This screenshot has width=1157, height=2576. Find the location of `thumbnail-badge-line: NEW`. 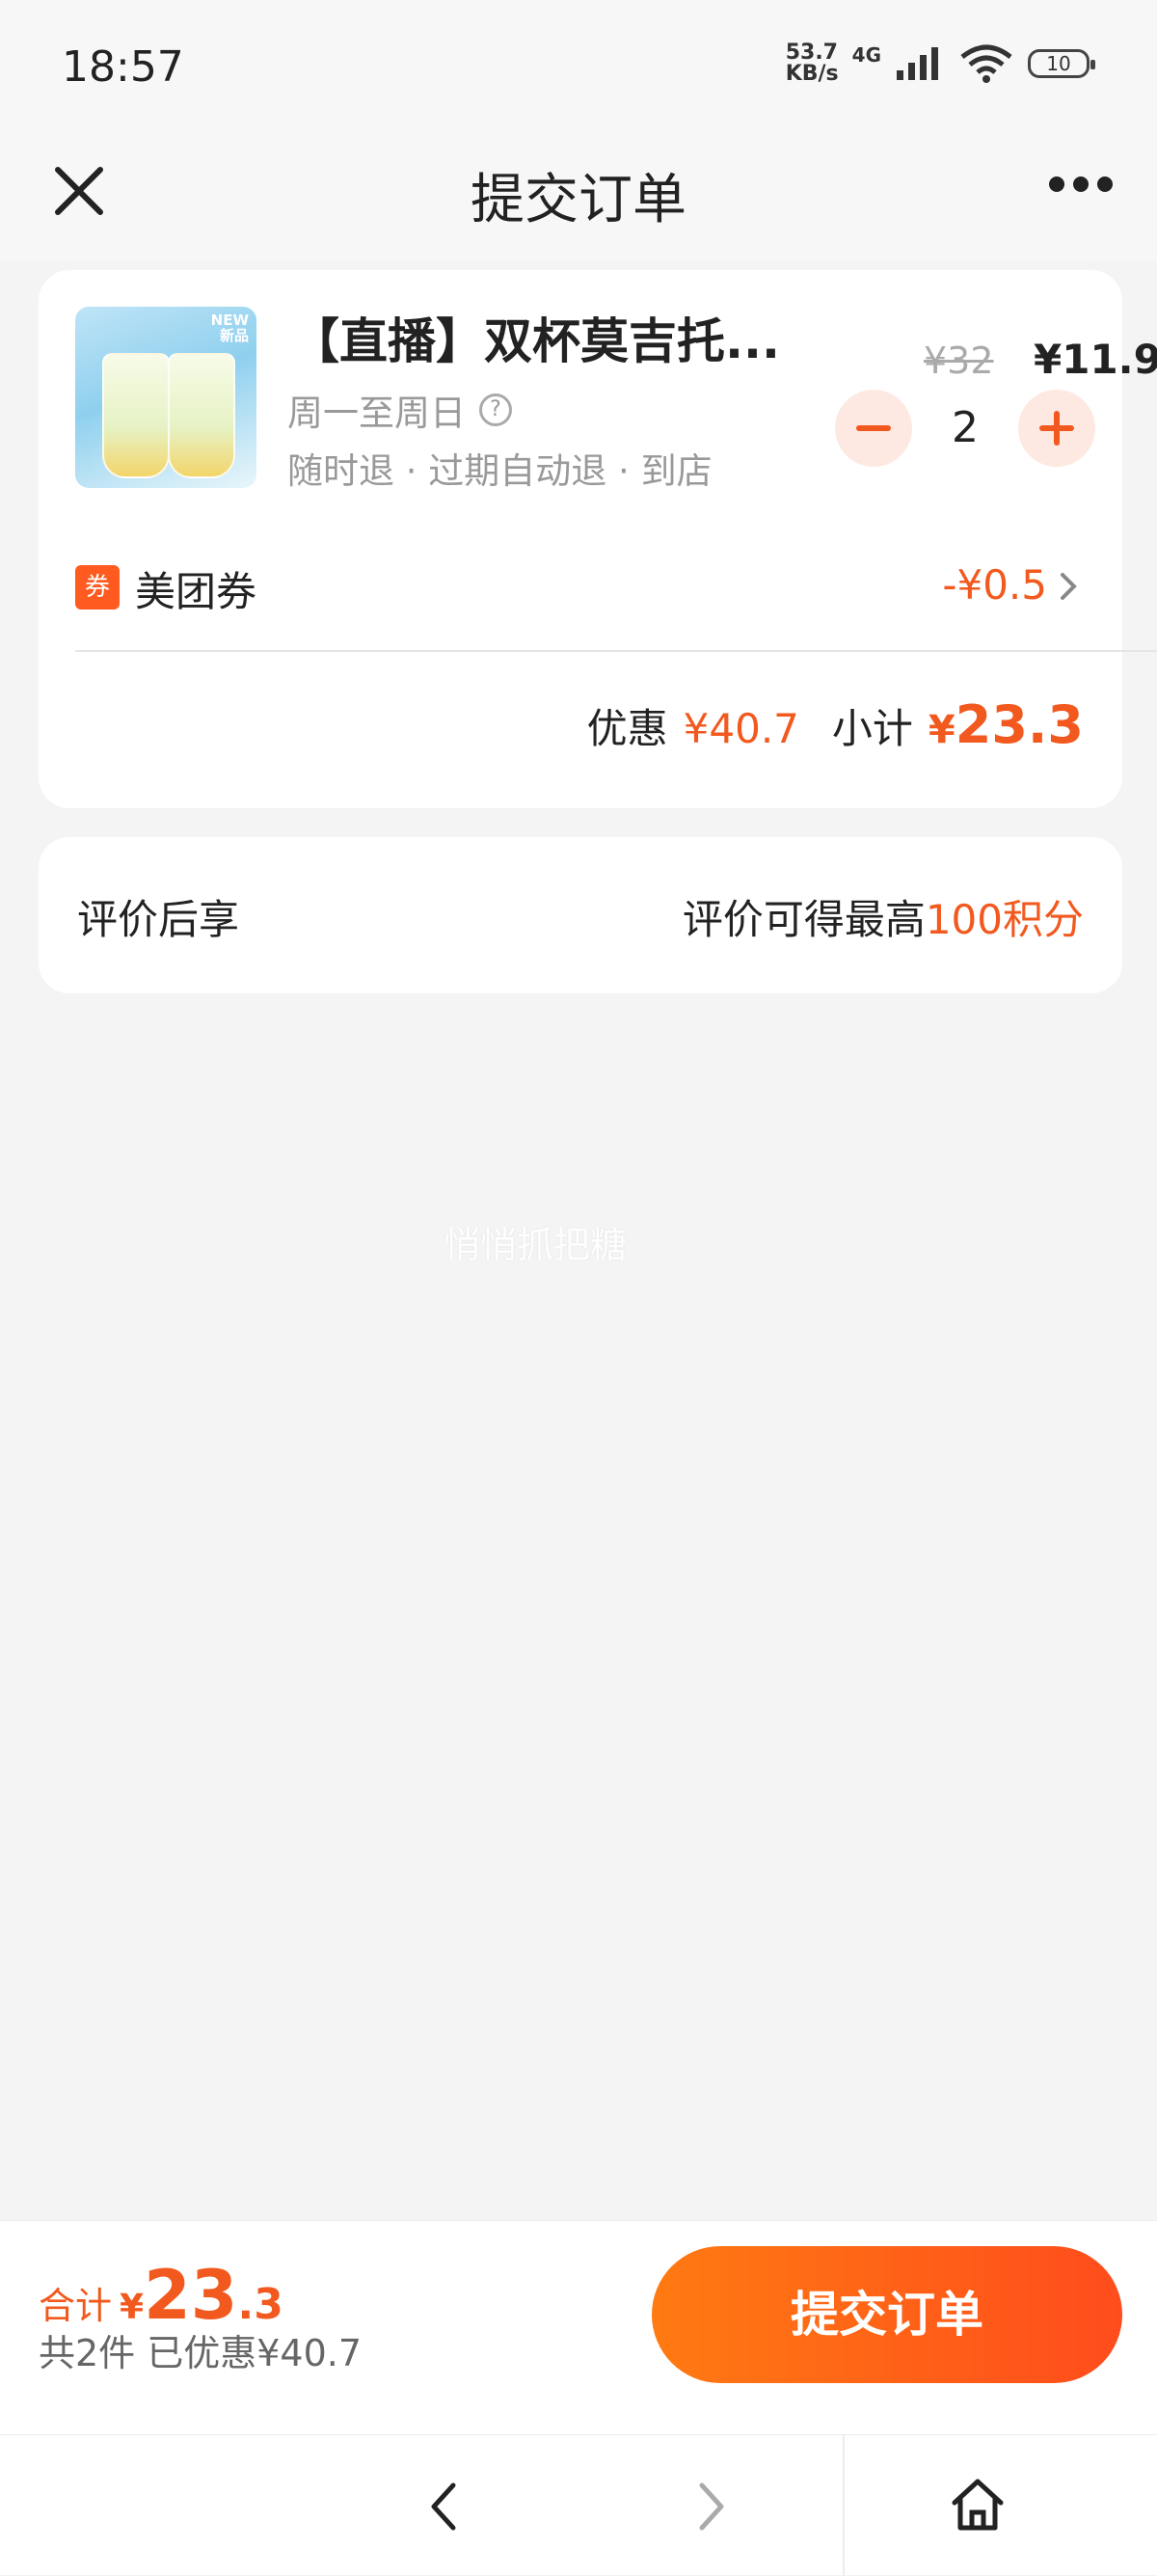

thumbnail-badge-line: NEW is located at coordinates (229, 320).